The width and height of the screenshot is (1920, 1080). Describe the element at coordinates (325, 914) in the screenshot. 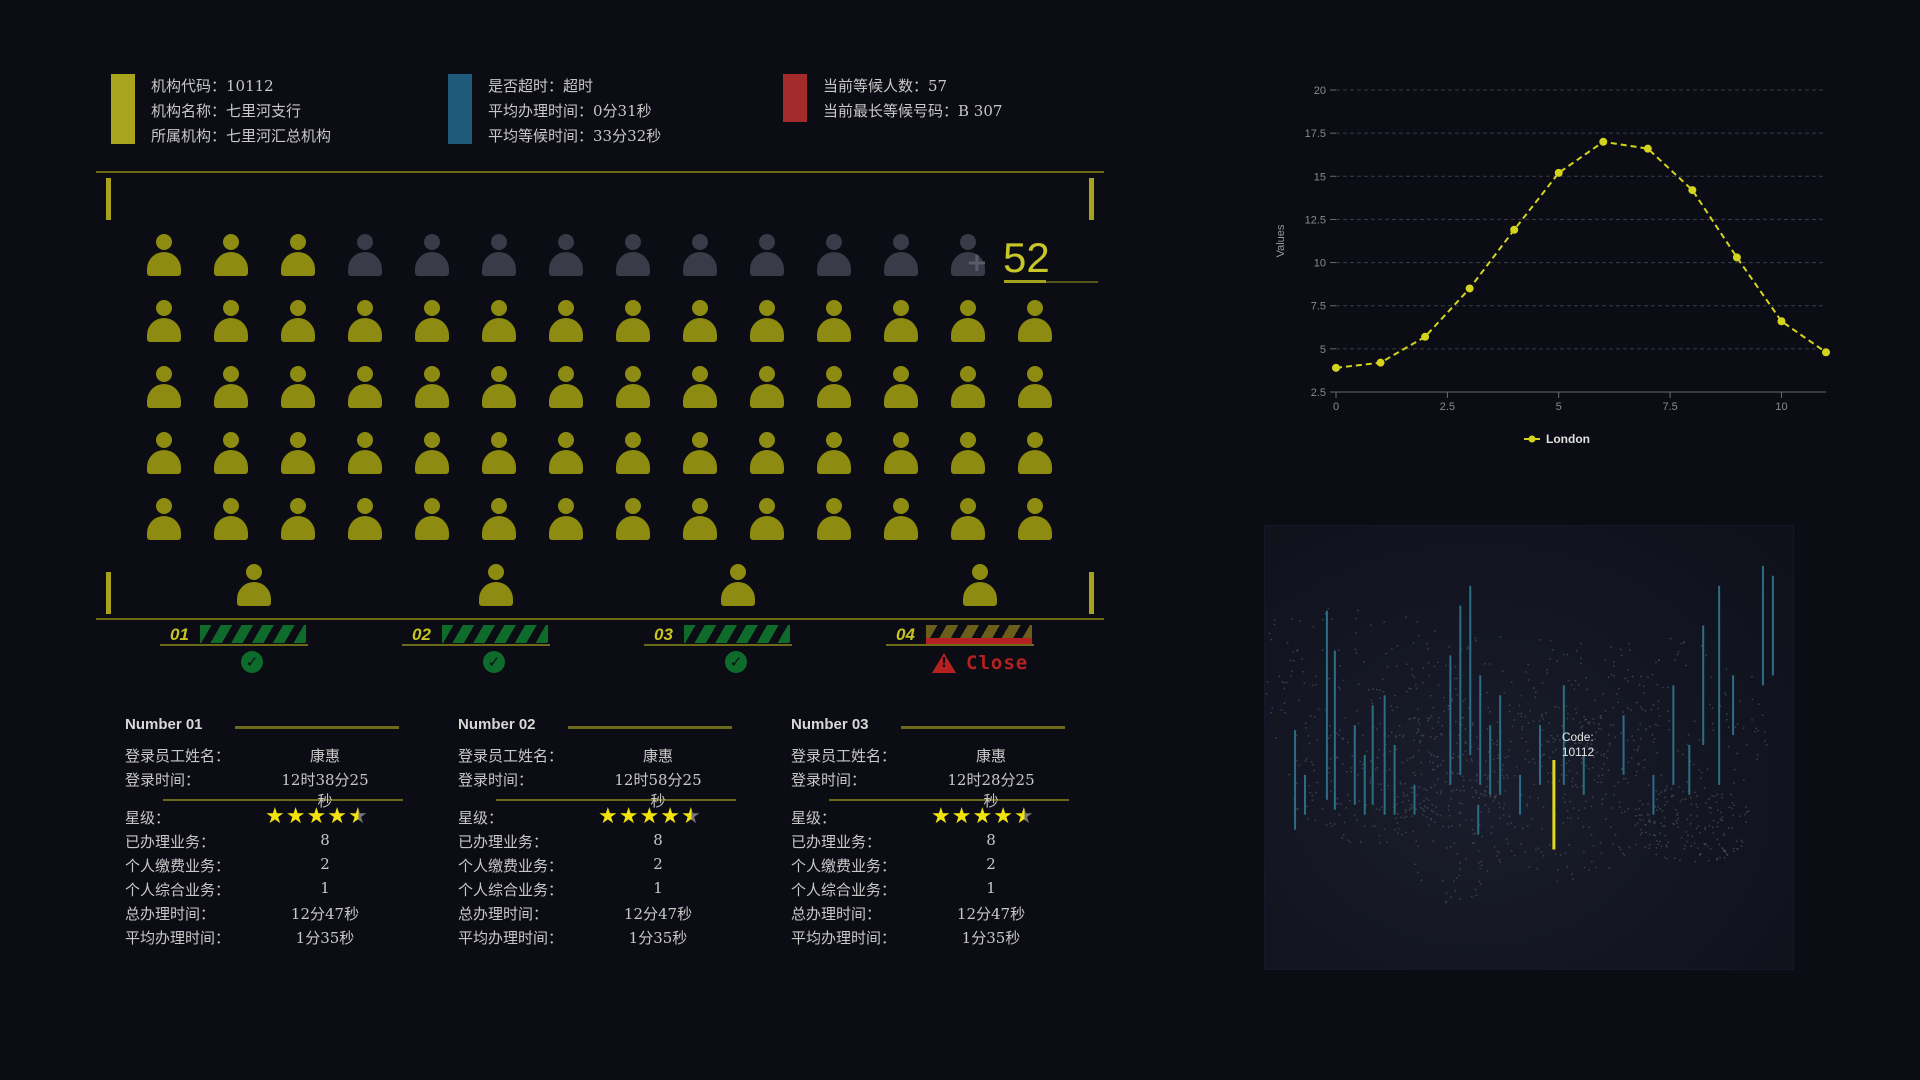

I see `total-time-row-value: 12分47秒` at that location.